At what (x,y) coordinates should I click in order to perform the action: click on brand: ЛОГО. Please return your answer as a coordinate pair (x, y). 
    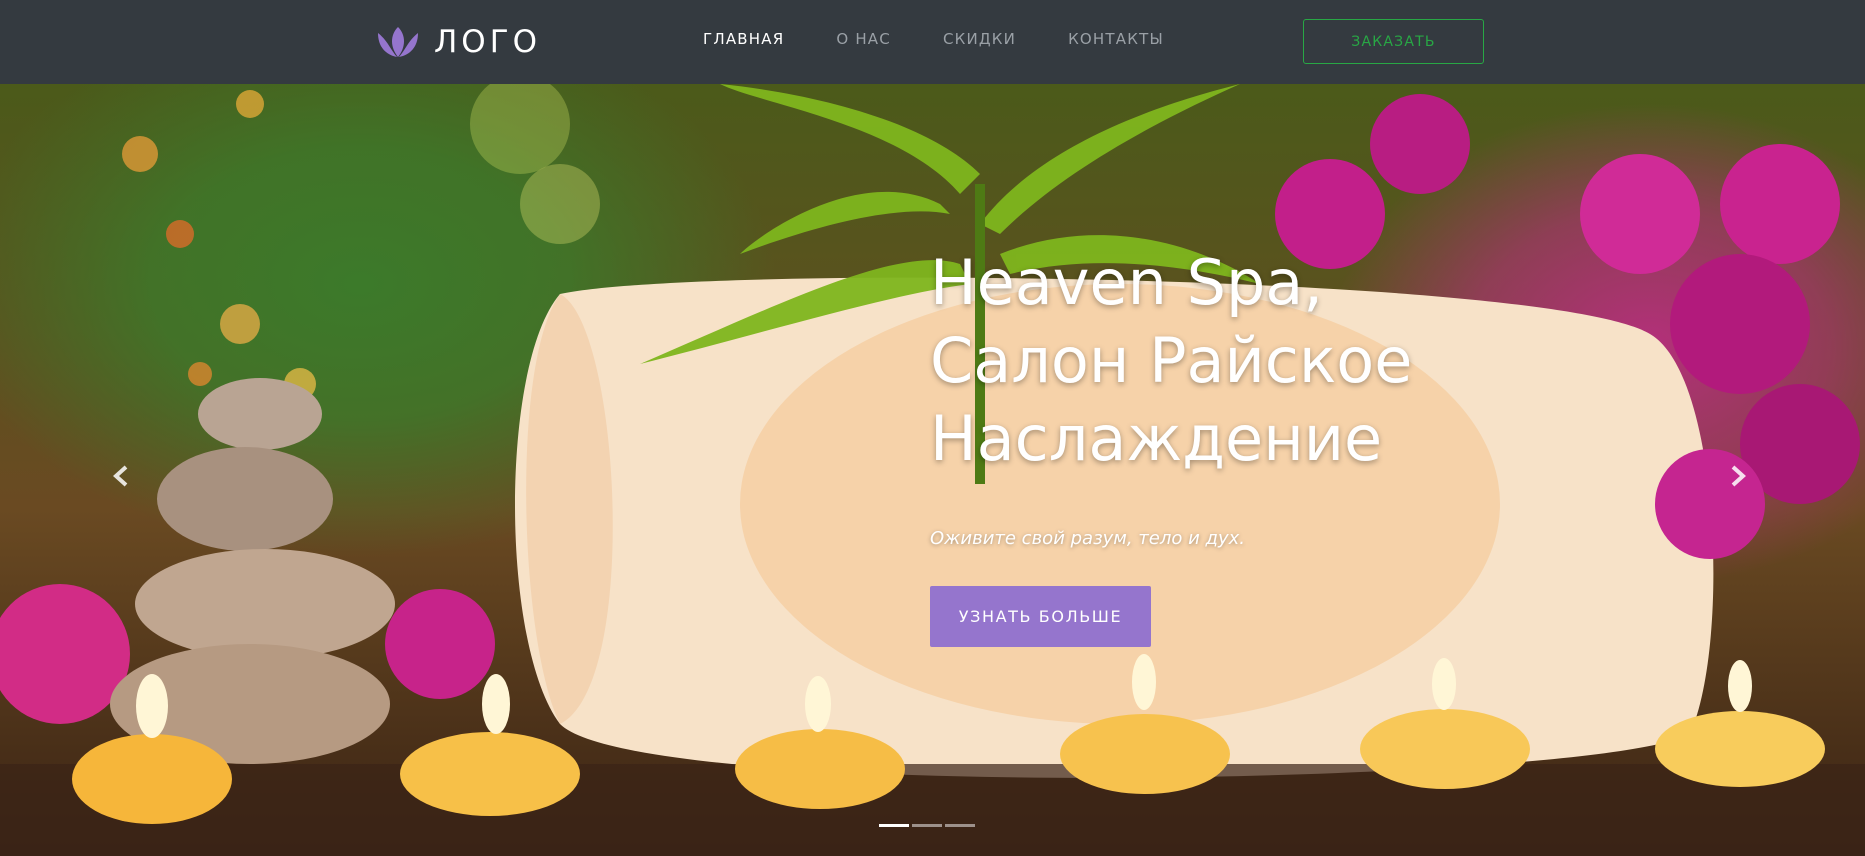
    Looking at the image, I should click on (458, 42).